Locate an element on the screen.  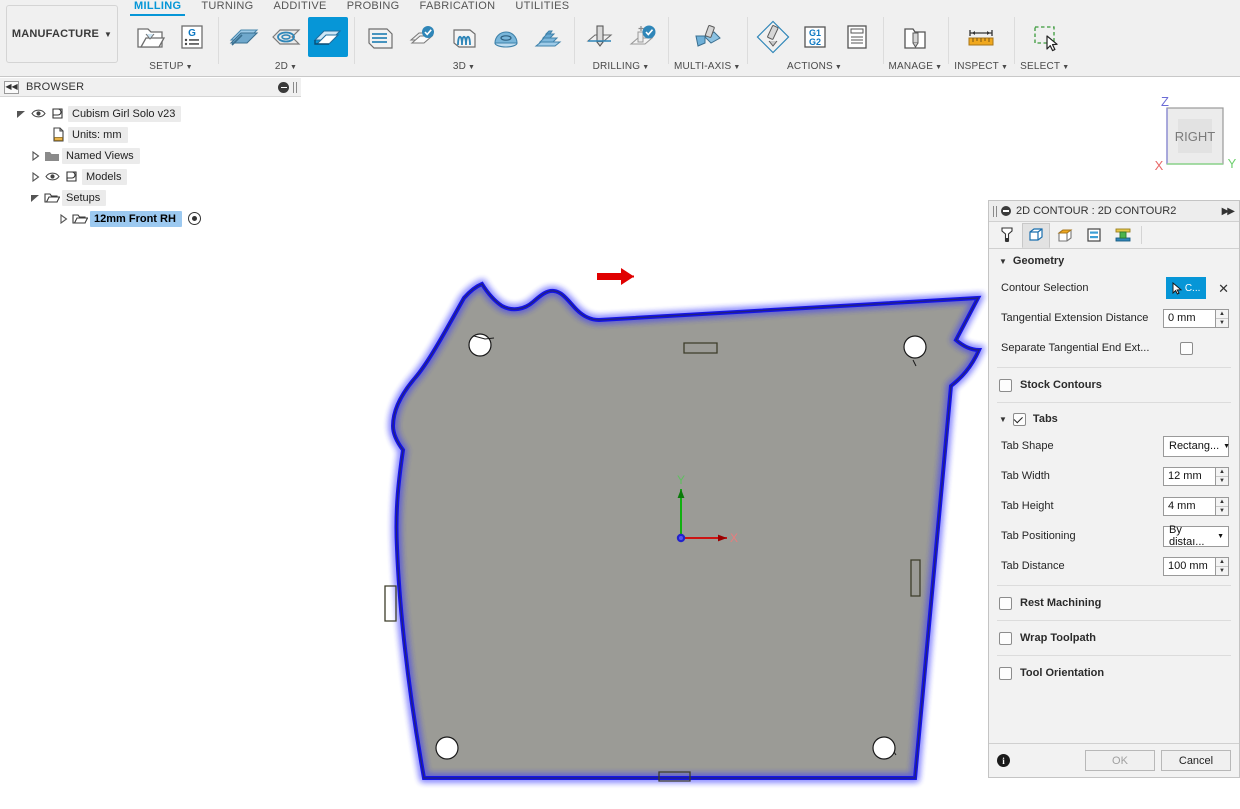
stock-contours-checkbox is located at coordinates (1005, 385).